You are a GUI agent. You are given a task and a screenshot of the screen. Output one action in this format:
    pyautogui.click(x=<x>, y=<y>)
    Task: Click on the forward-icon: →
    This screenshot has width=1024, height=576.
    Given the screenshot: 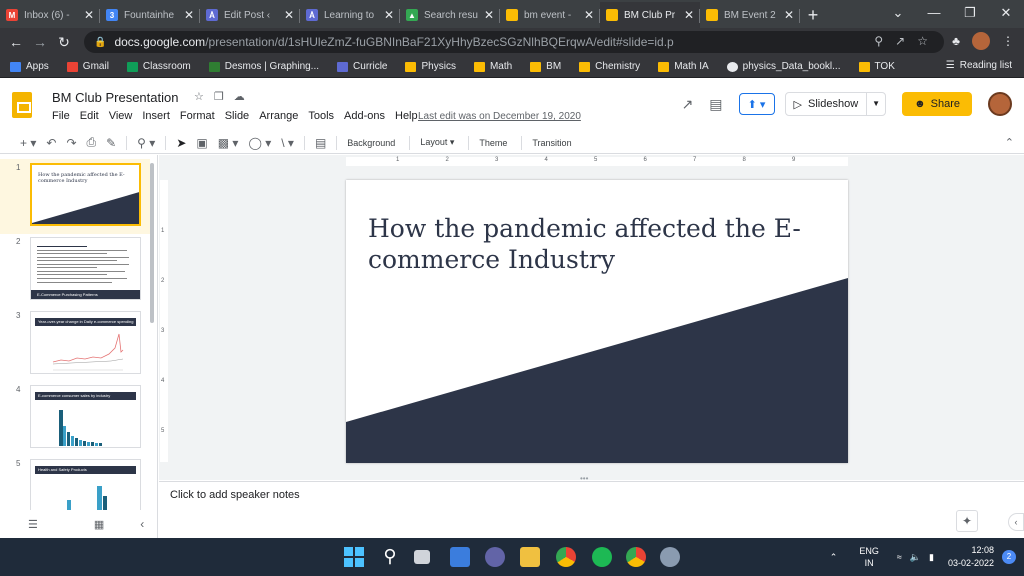 What is the action you would take?
    pyautogui.click(x=40, y=42)
    